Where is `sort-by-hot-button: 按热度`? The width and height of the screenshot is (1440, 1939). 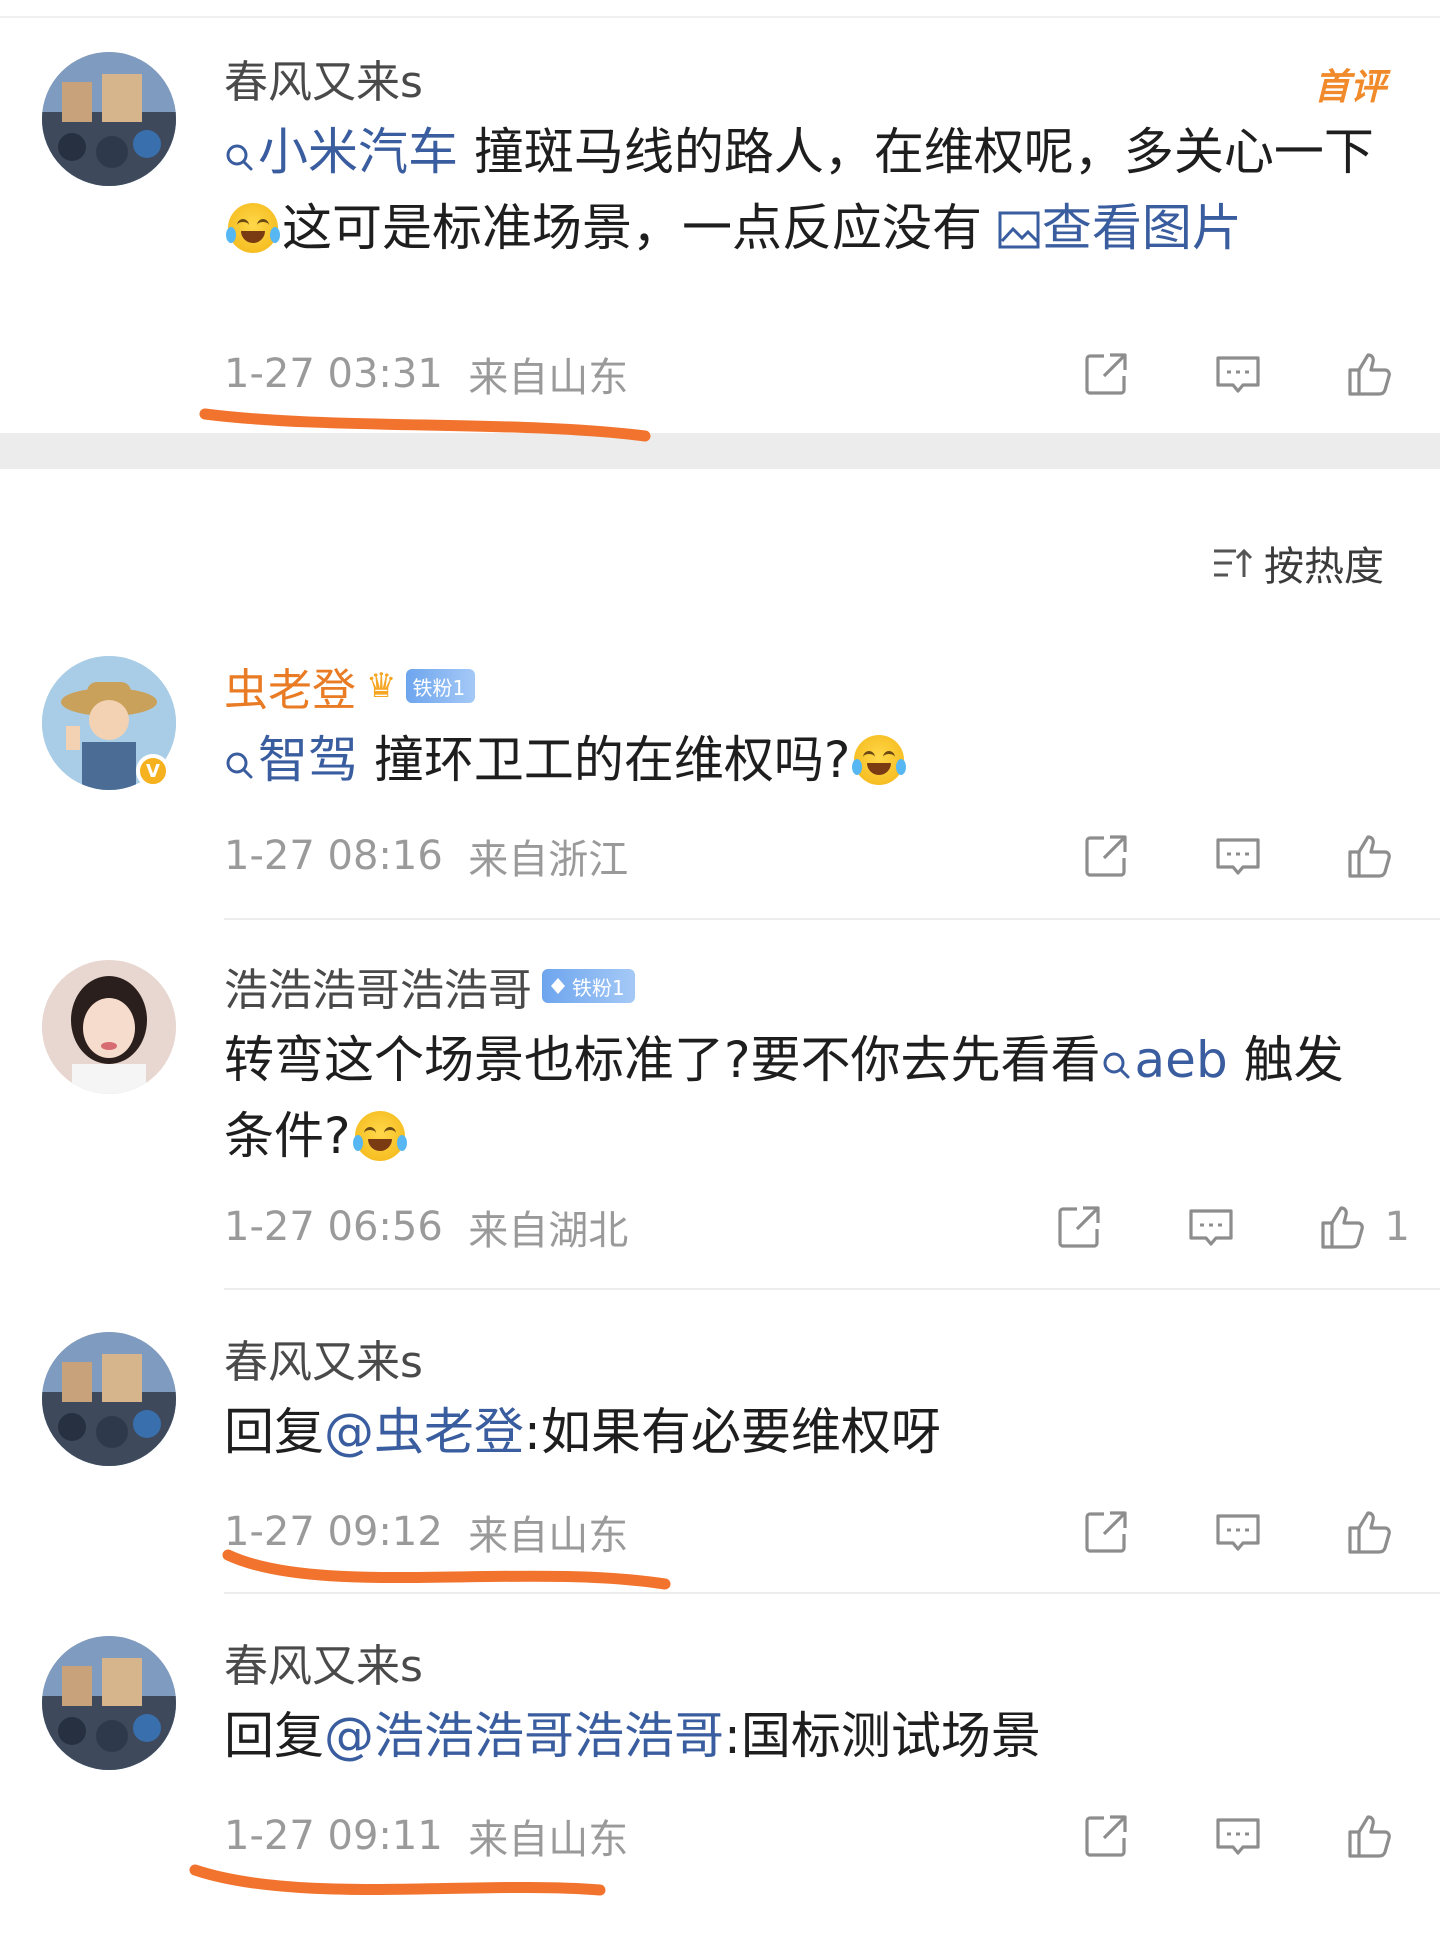 sort-by-hot-button: 按热度 is located at coordinates (1297, 563).